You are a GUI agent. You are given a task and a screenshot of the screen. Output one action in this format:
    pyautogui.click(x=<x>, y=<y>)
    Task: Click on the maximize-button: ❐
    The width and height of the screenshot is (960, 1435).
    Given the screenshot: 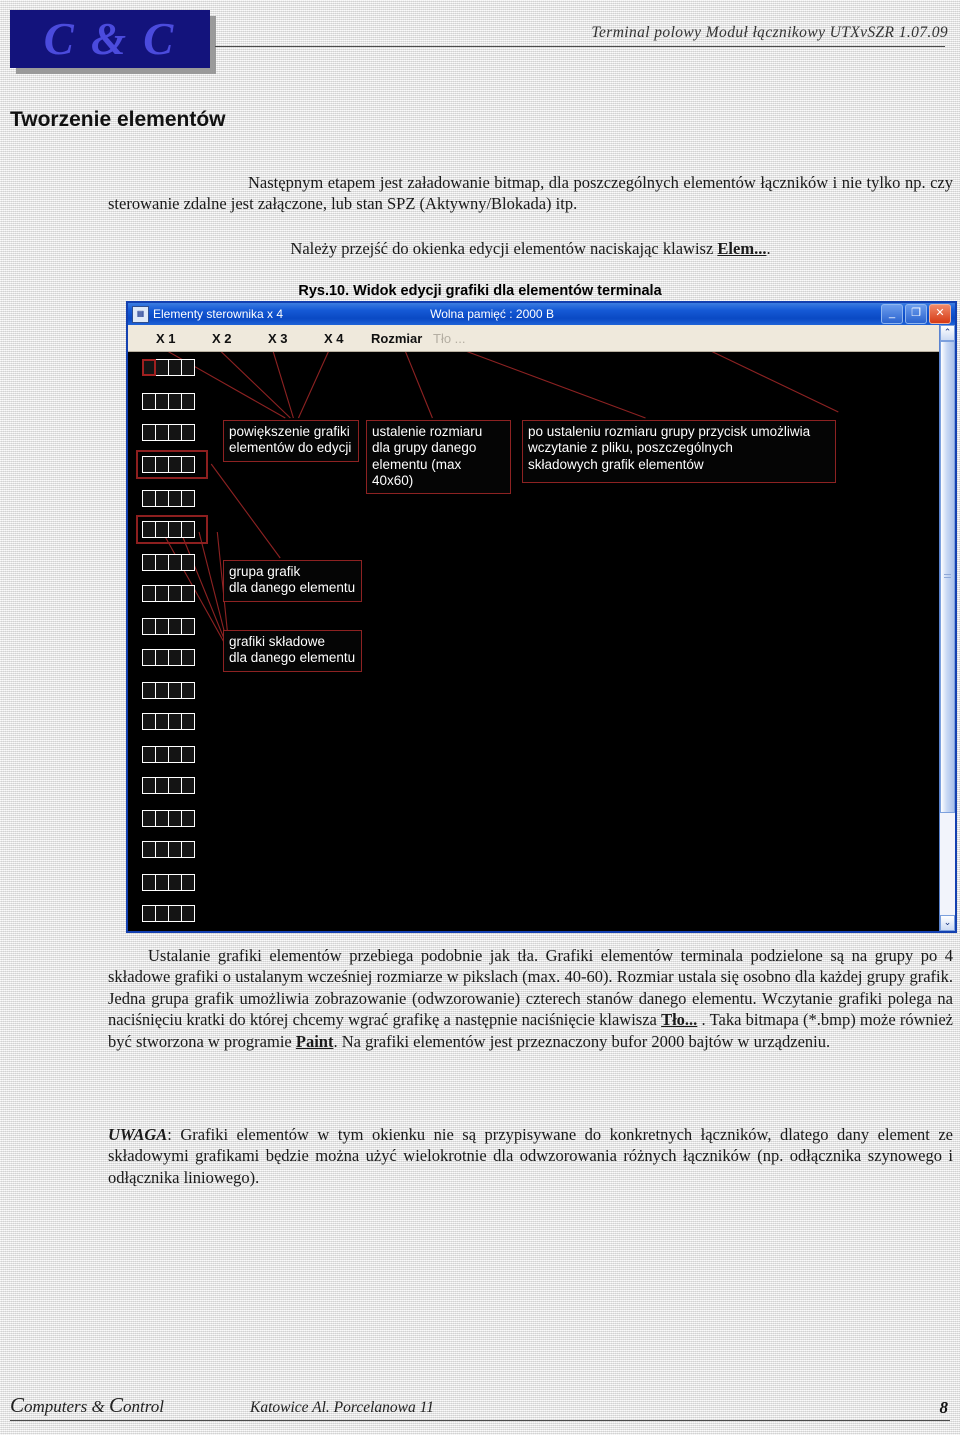 What is the action you would take?
    pyautogui.click(x=916, y=314)
    